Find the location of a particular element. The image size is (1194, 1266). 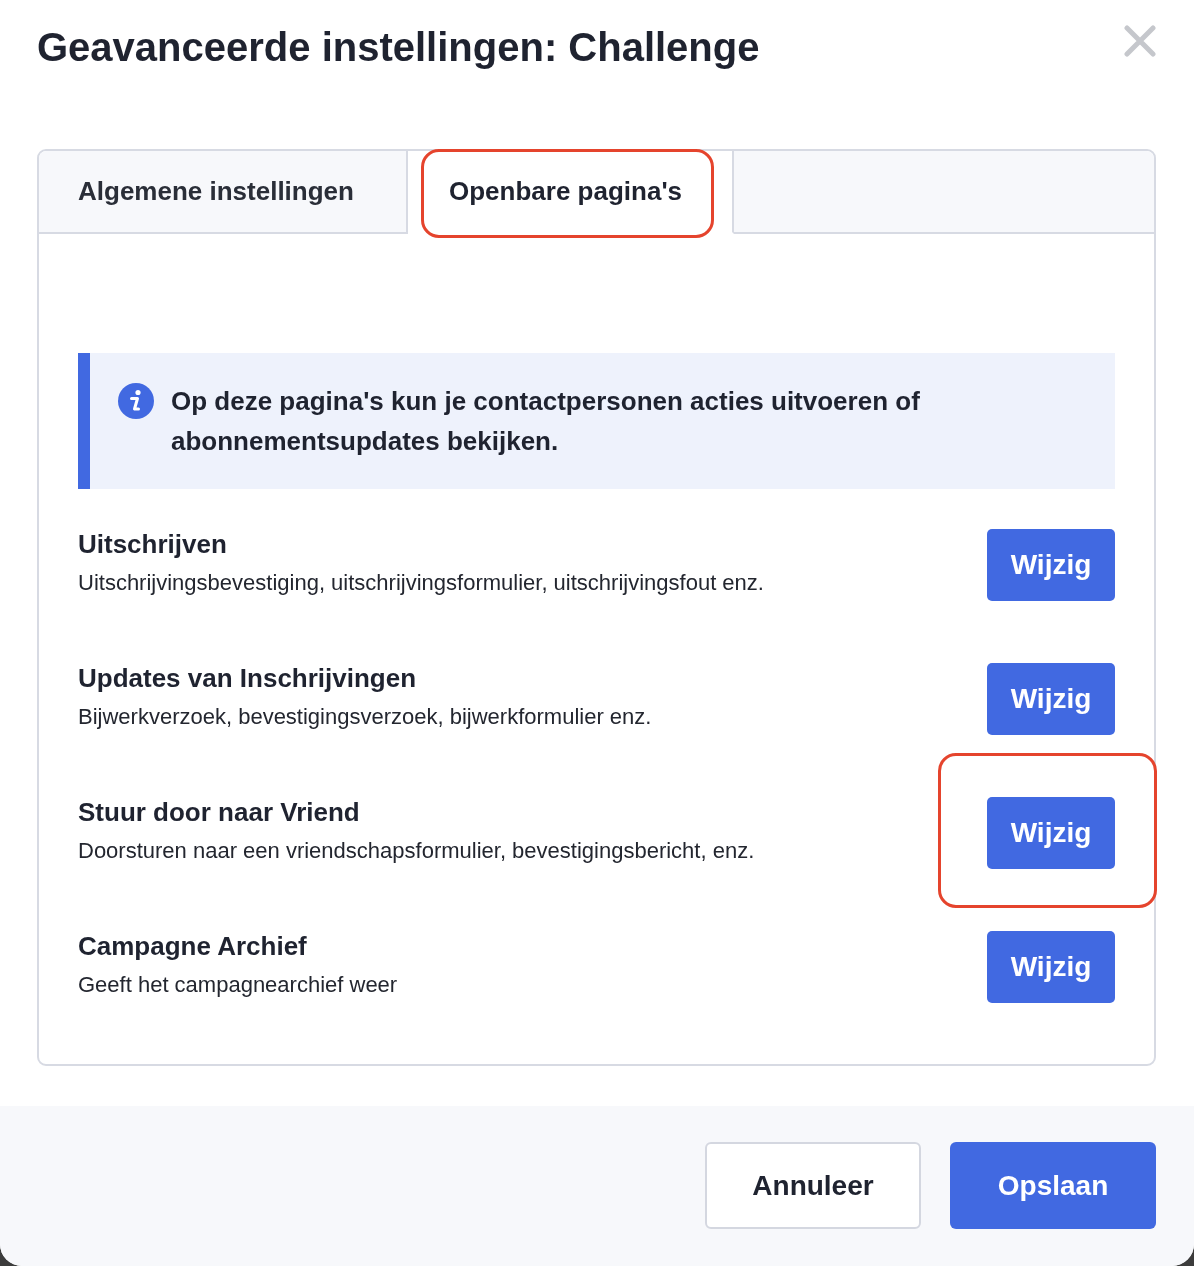

page-description: Doorsturen naar een vriendschapsformulier, bevestigingsbericht, enz. is located at coordinates (416, 851).